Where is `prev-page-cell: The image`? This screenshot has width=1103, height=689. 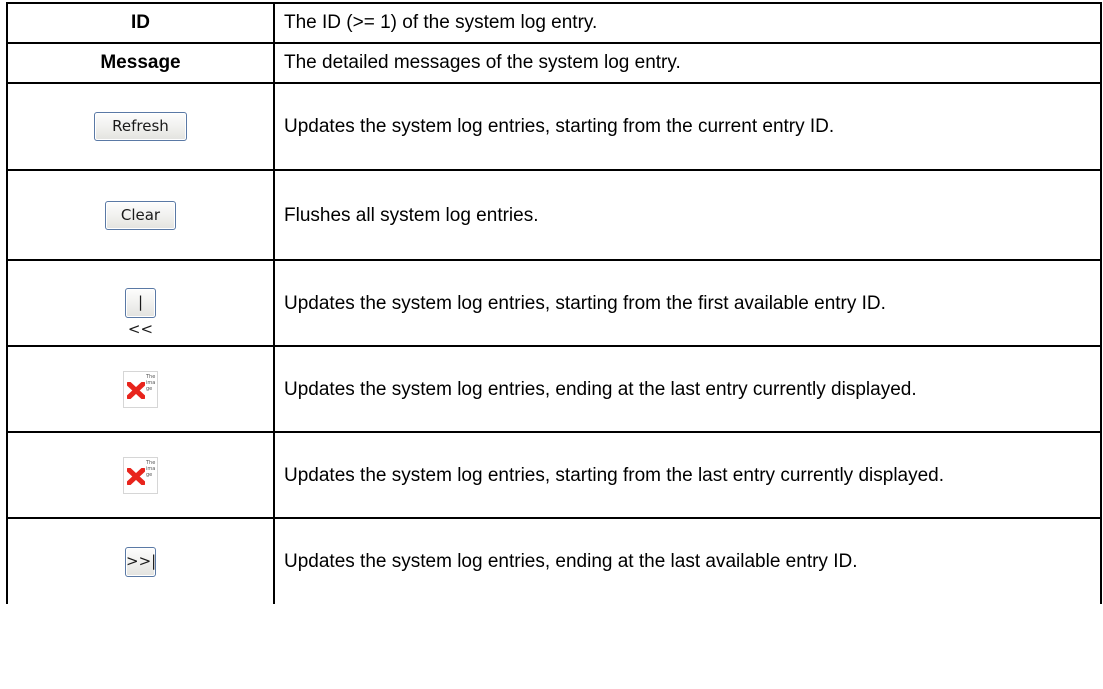
prev-page-cell: The image is located at coordinates (140, 389).